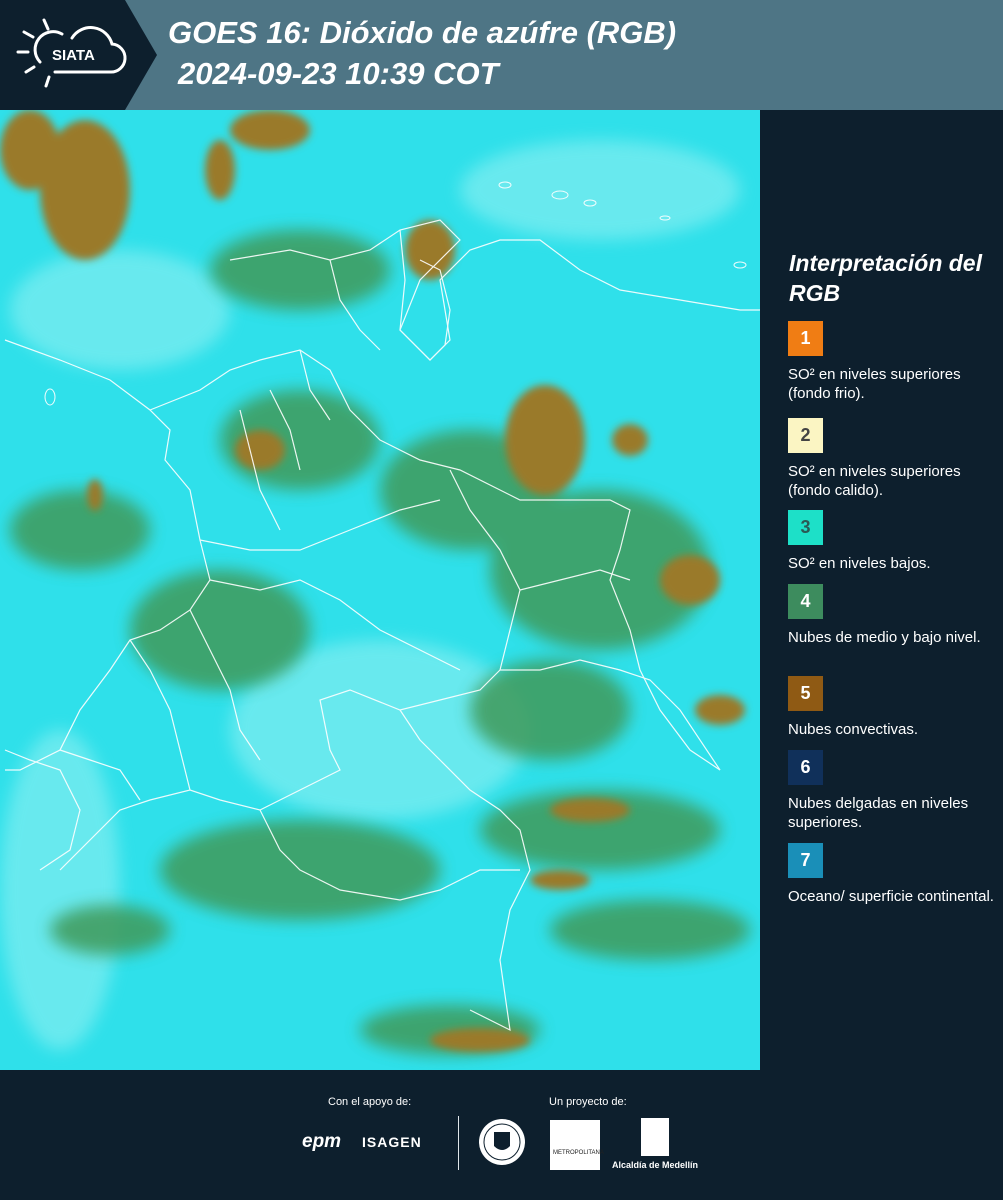  I want to click on isagen-logo: ISAGEN, so click(392, 1142).